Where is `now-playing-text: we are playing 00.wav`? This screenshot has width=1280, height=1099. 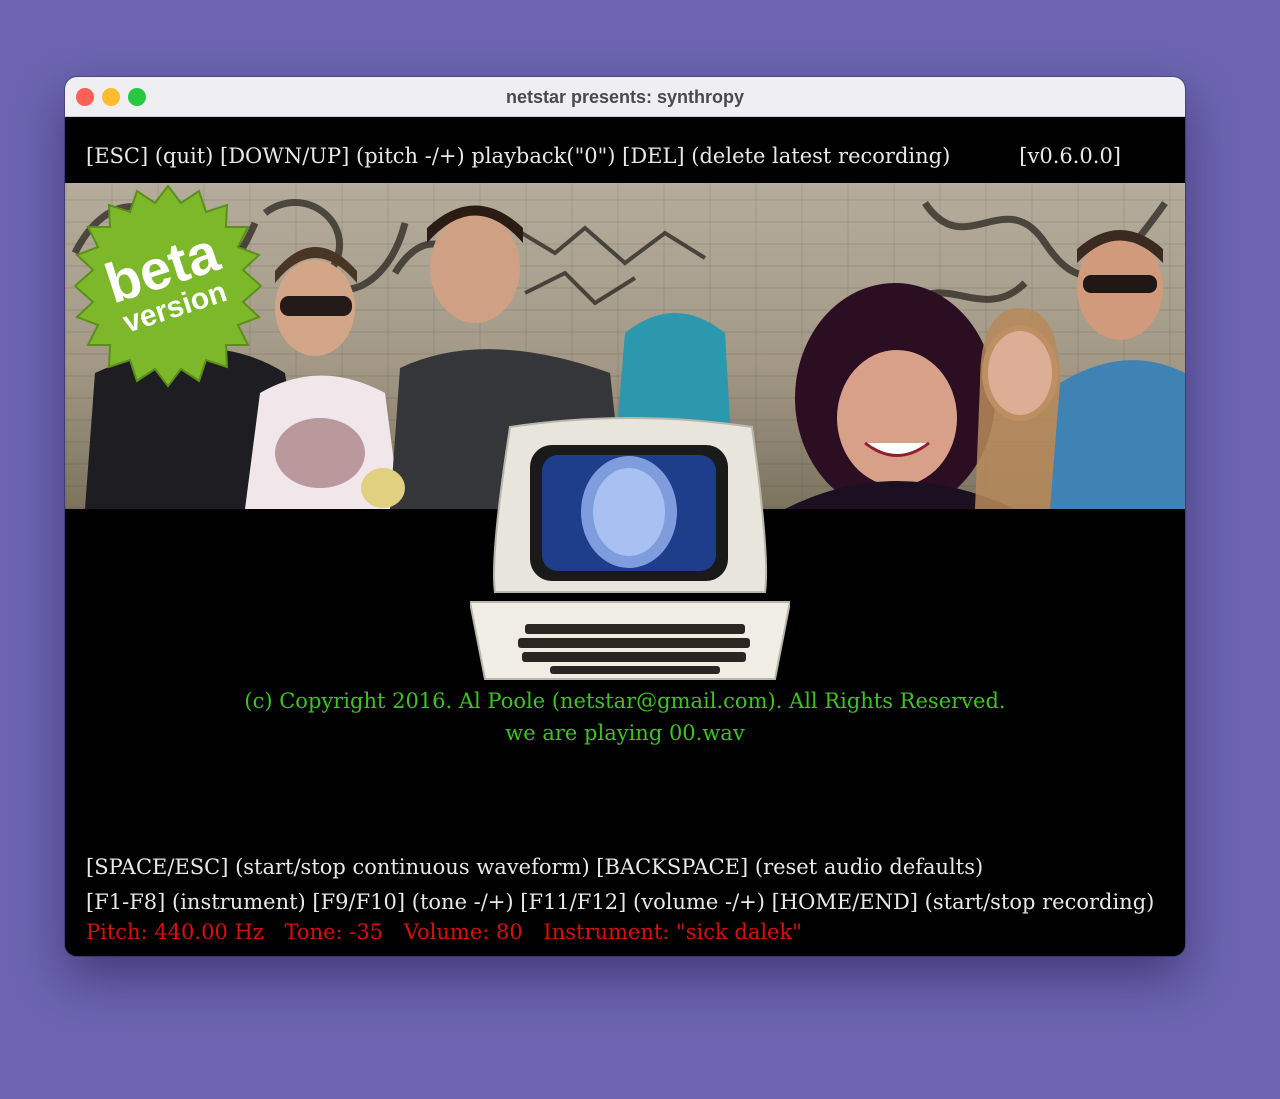 now-playing-text: we are playing 00.wav is located at coordinates (625, 733).